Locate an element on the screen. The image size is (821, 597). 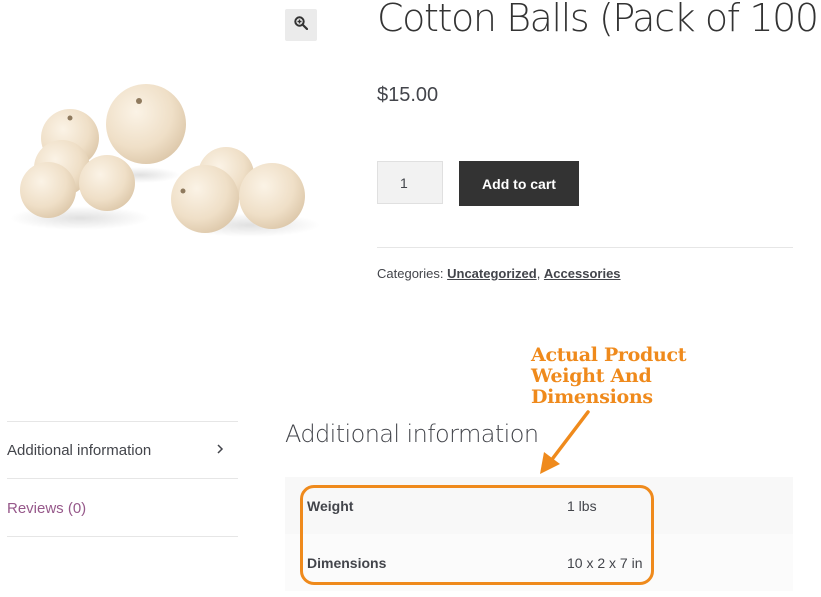
attribute-value-dimensions: 10 x 2 x 7 in is located at coordinates (605, 562).